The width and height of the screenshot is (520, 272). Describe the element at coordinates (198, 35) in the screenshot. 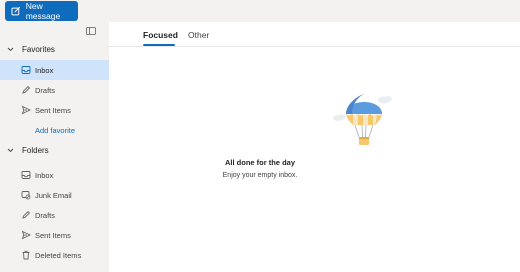

I see `tab-other: Other` at that location.